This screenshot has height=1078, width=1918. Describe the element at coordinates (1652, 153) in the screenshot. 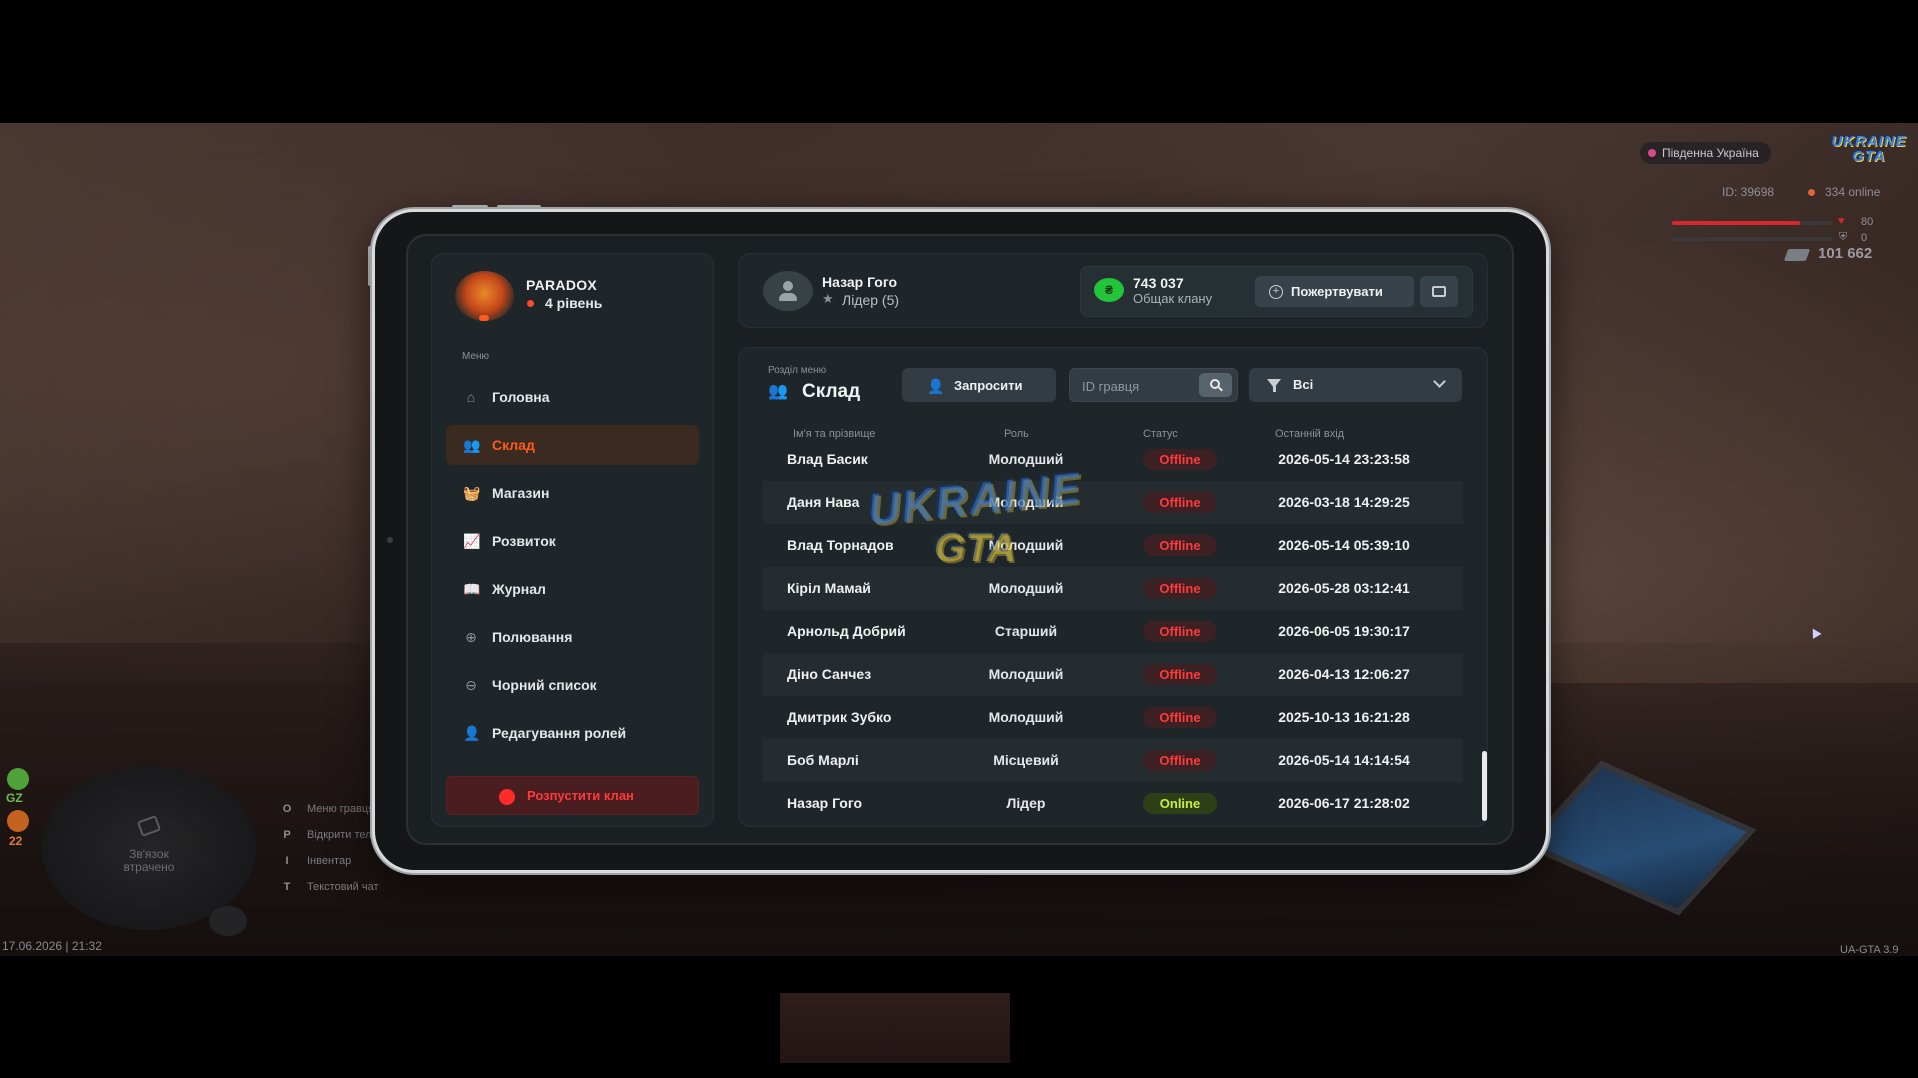

I see `server-icon` at that location.